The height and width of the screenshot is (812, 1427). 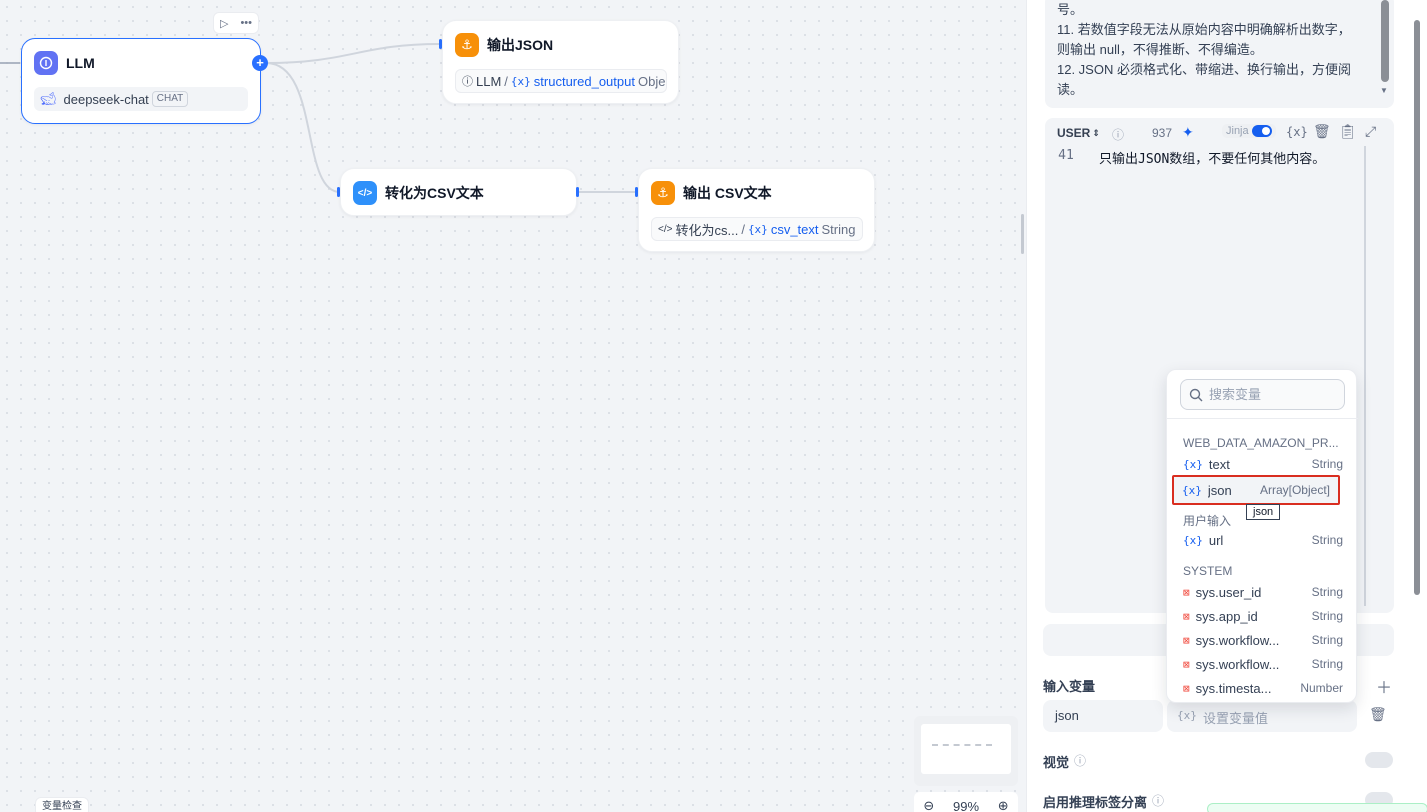 What do you see at coordinates (1263, 464) in the screenshot?
I see `list-item: {x} text String` at bounding box center [1263, 464].